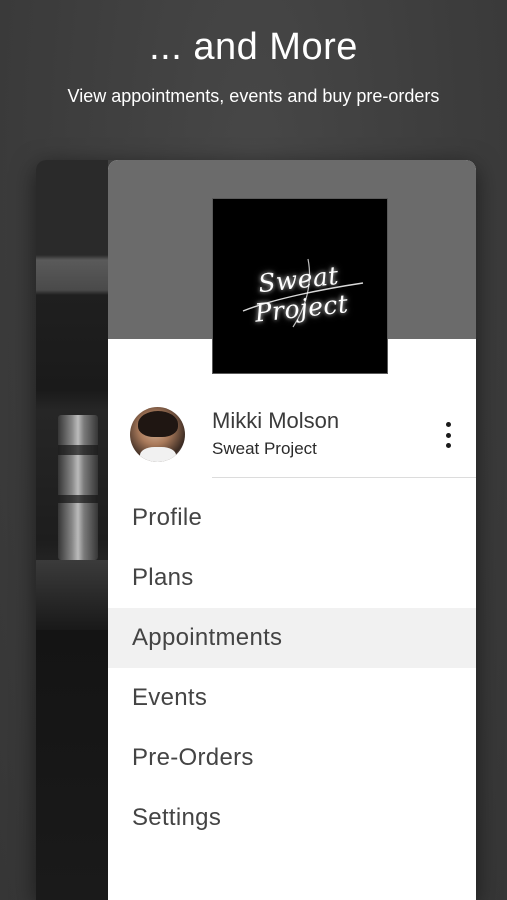 Image resolution: width=507 pixels, height=900 pixels. I want to click on menu-item-settings: Settings, so click(292, 818).